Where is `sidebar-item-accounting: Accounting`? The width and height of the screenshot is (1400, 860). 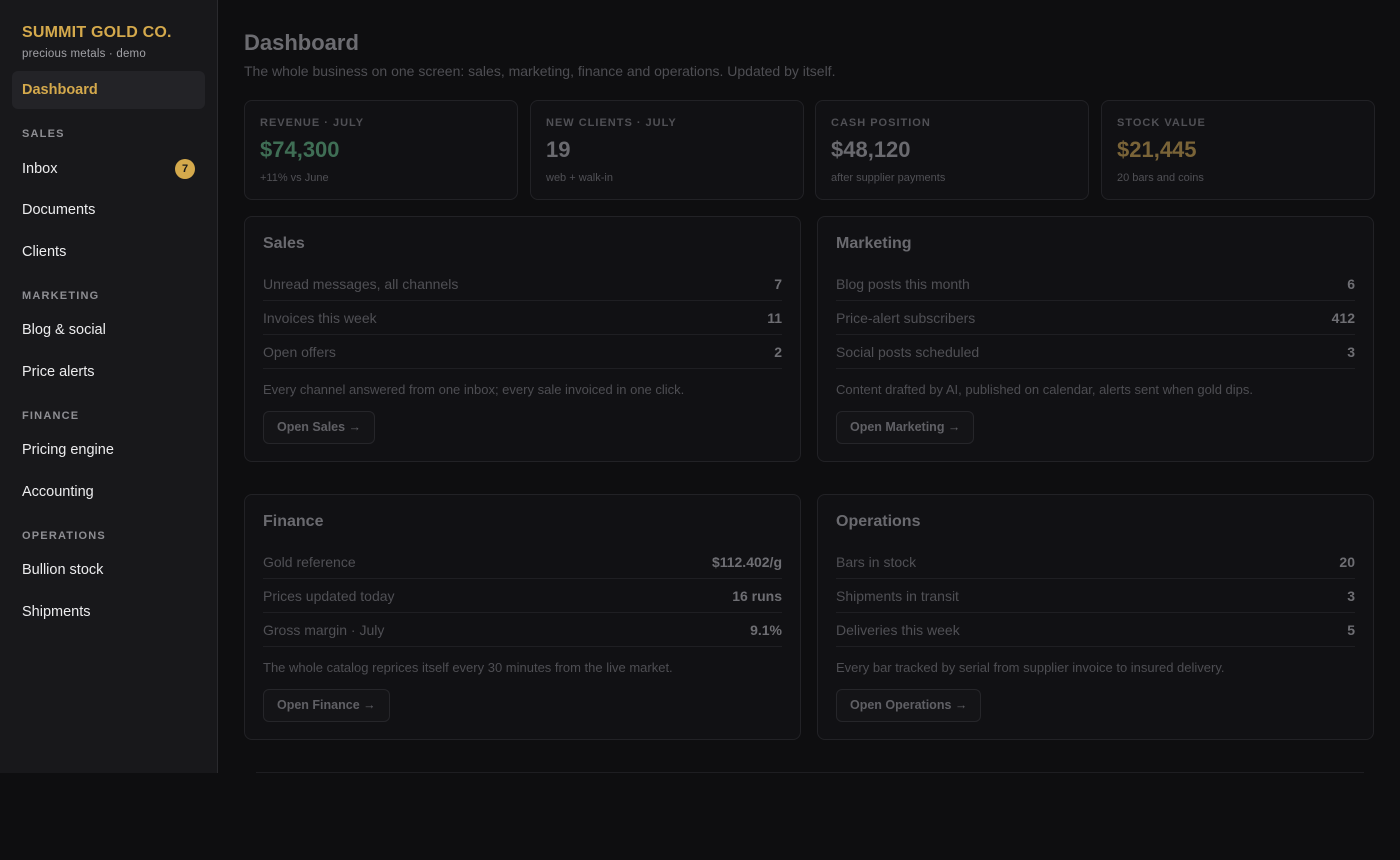 sidebar-item-accounting: Accounting is located at coordinates (108, 492).